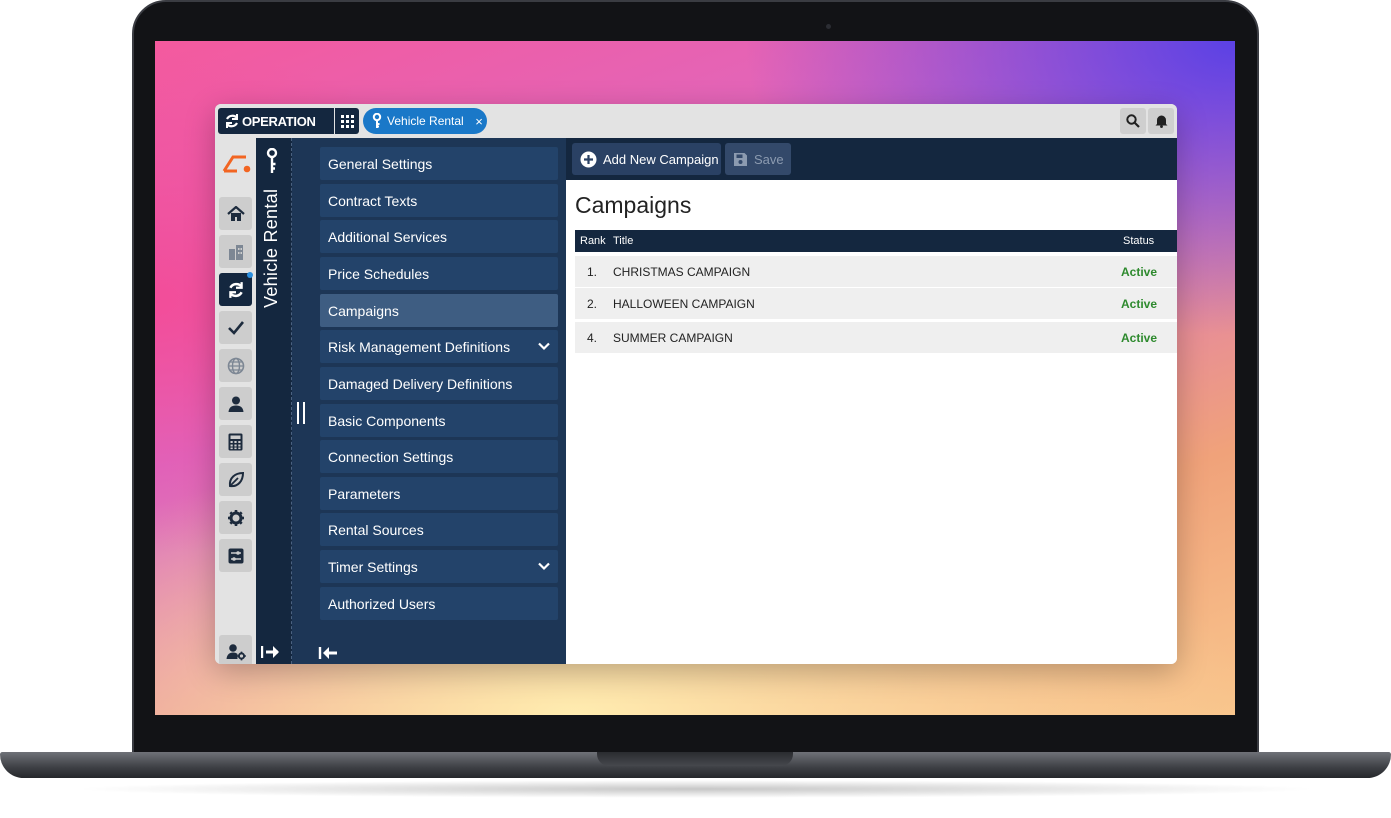  I want to click on building-icon, so click(235, 252).